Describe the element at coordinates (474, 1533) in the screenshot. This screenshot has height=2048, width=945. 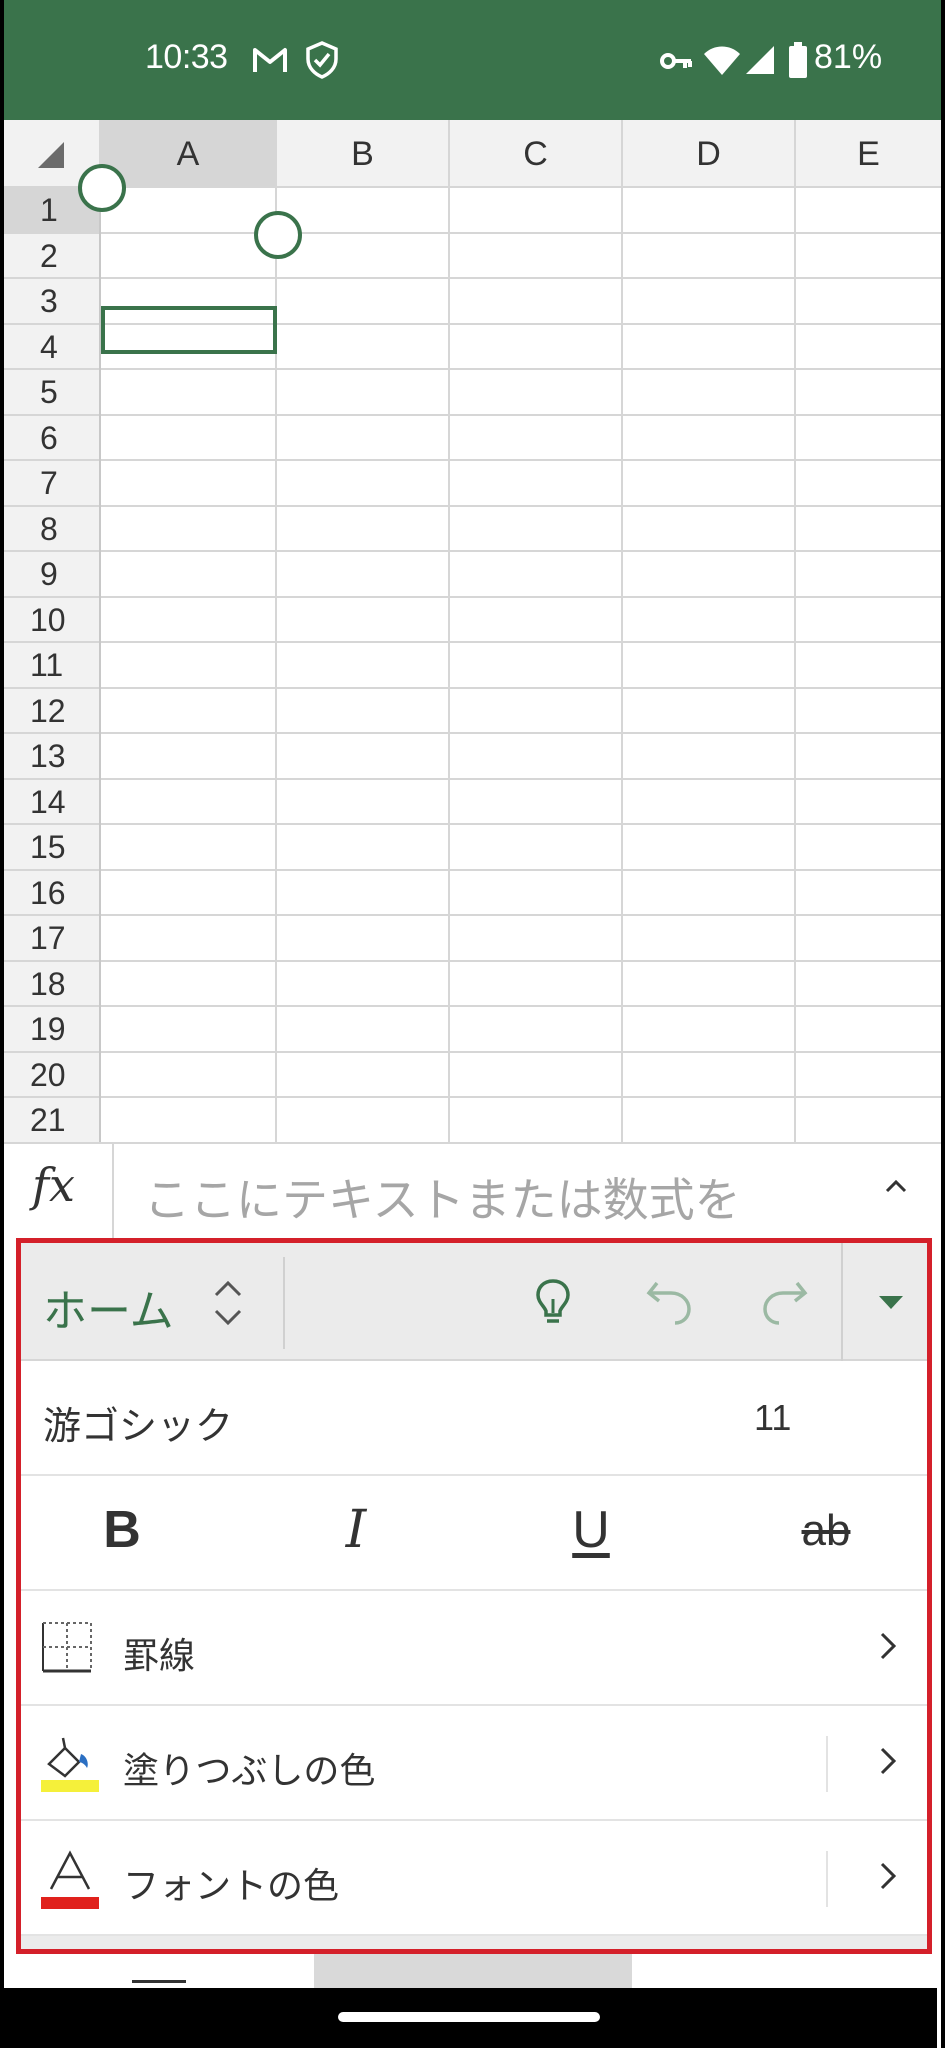
I see `text-style-row: B I U ab` at that location.